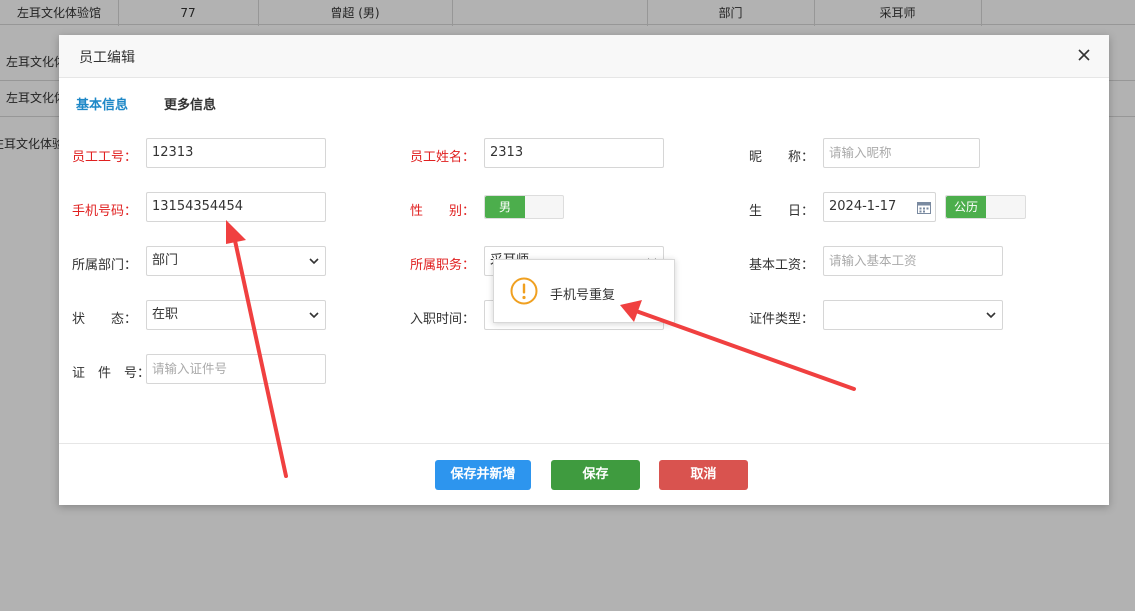 Image resolution: width=1135 pixels, height=611 pixels. What do you see at coordinates (236, 207) in the screenshot?
I see `phone-input: 13154354454` at bounding box center [236, 207].